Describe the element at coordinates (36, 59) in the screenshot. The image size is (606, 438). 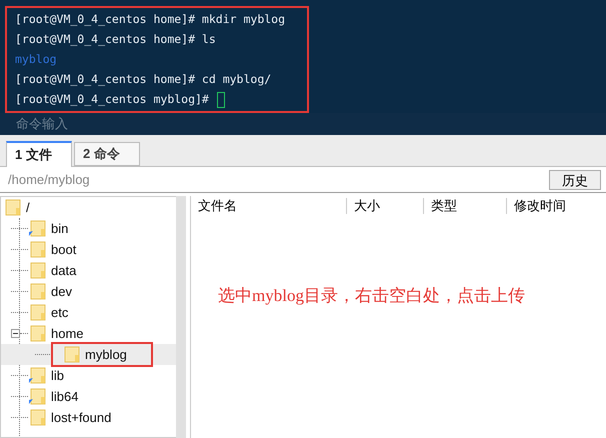
I see `terminal-output: myblog` at that location.